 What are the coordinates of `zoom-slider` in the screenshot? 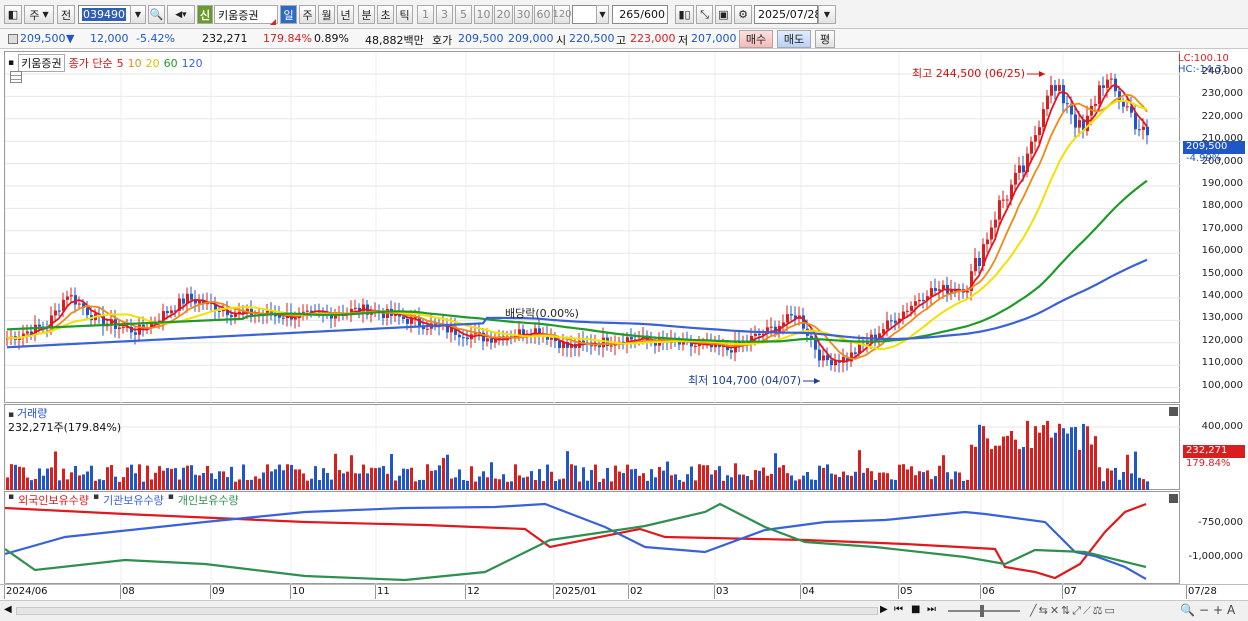 It's located at (984, 611).